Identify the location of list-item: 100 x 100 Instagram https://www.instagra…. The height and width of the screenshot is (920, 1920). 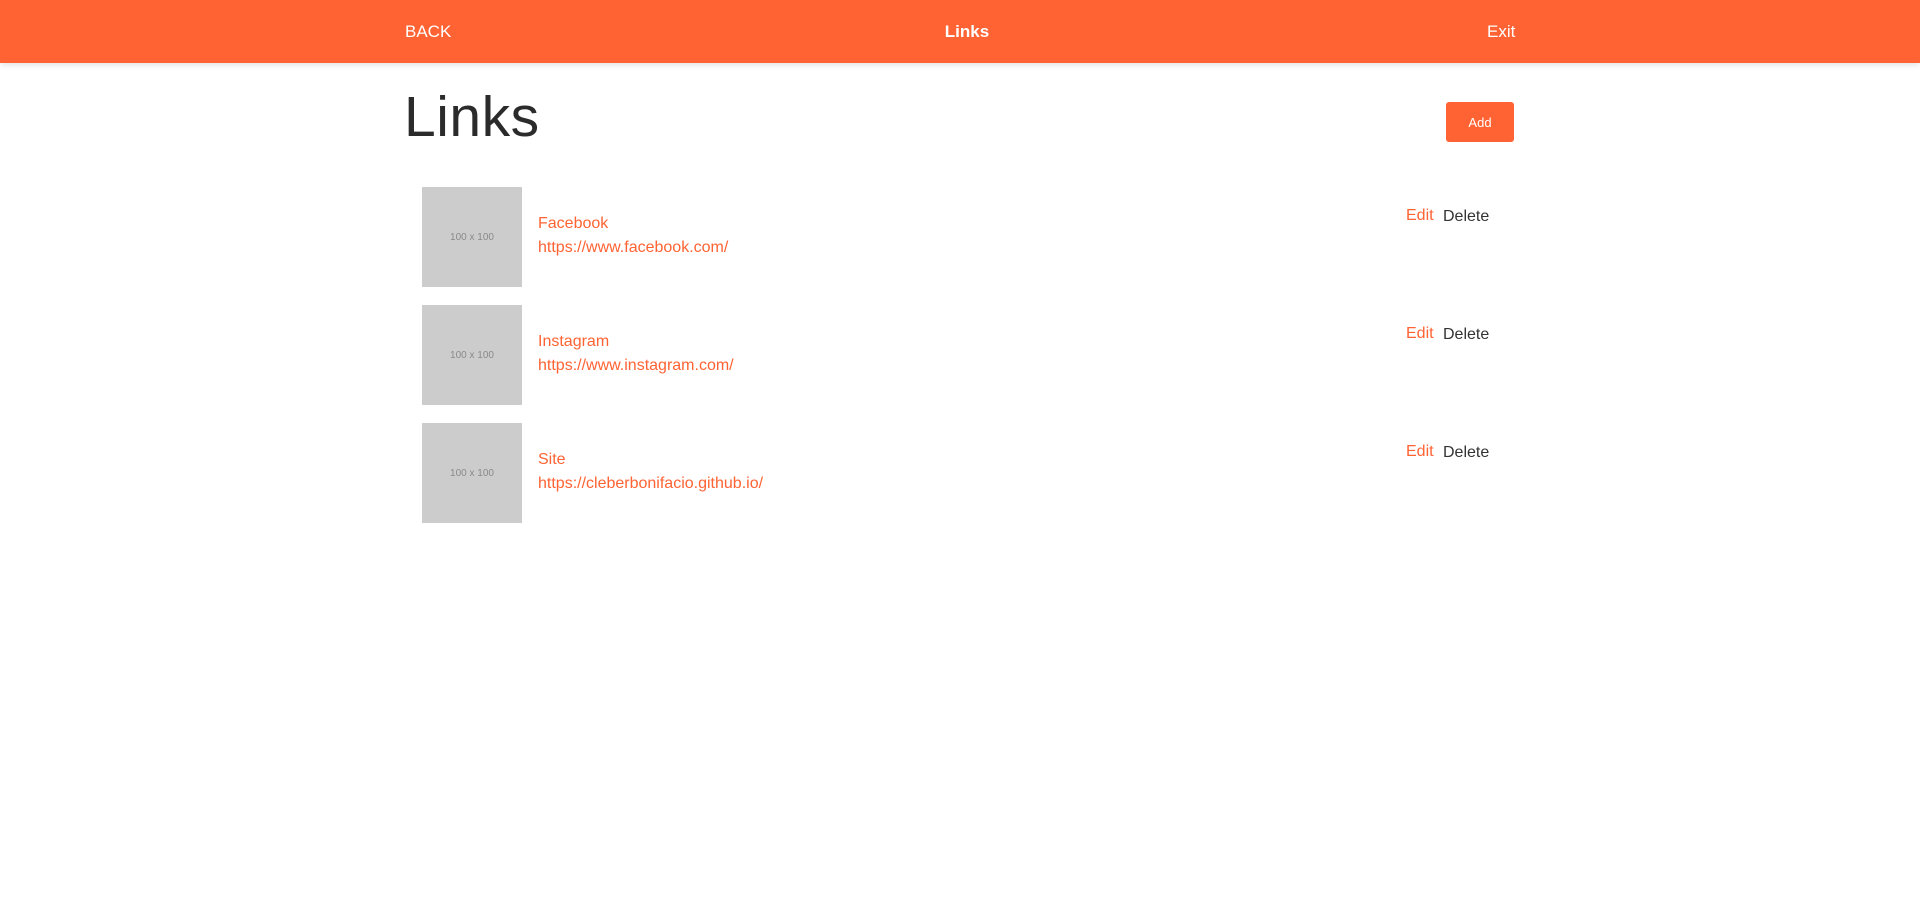
(968, 355).